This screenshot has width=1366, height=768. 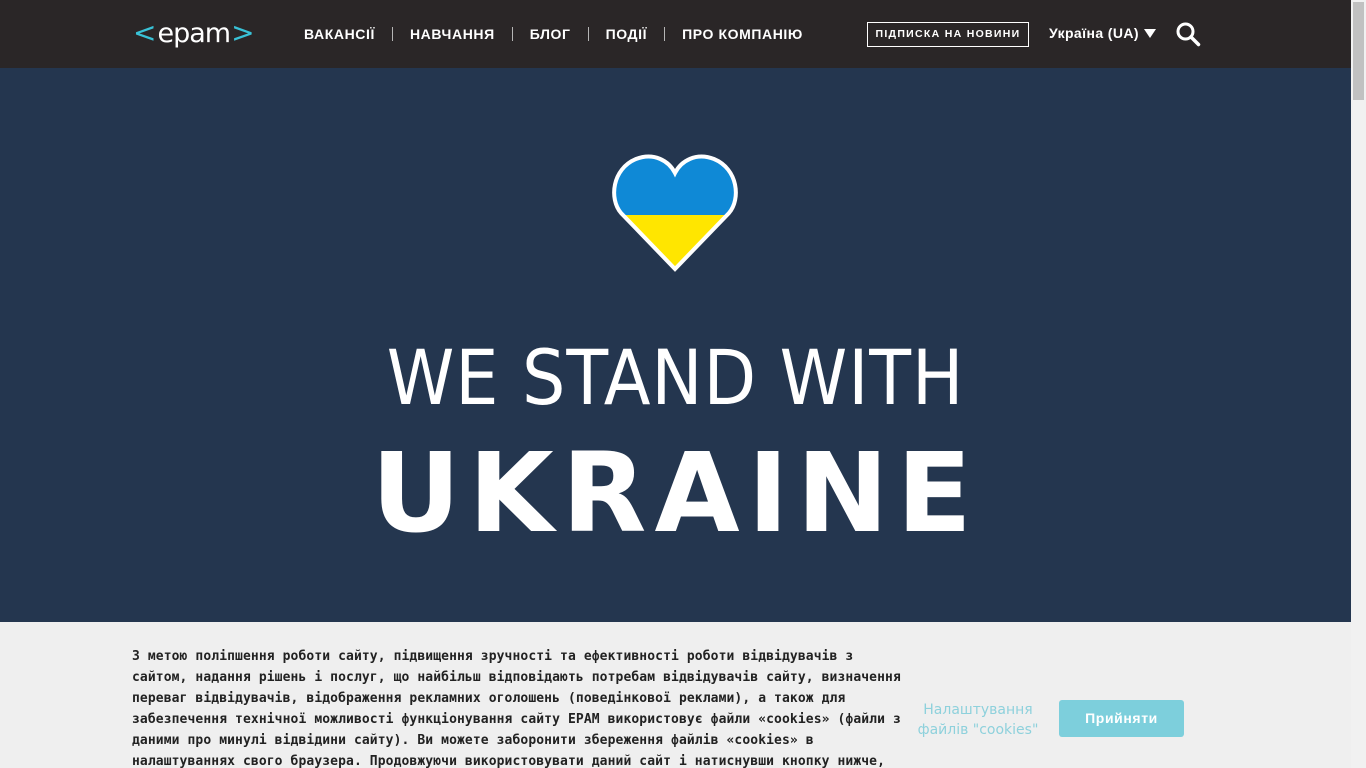 I want to click on hero-line-1: WE STAND WITH, so click(x=675, y=377).